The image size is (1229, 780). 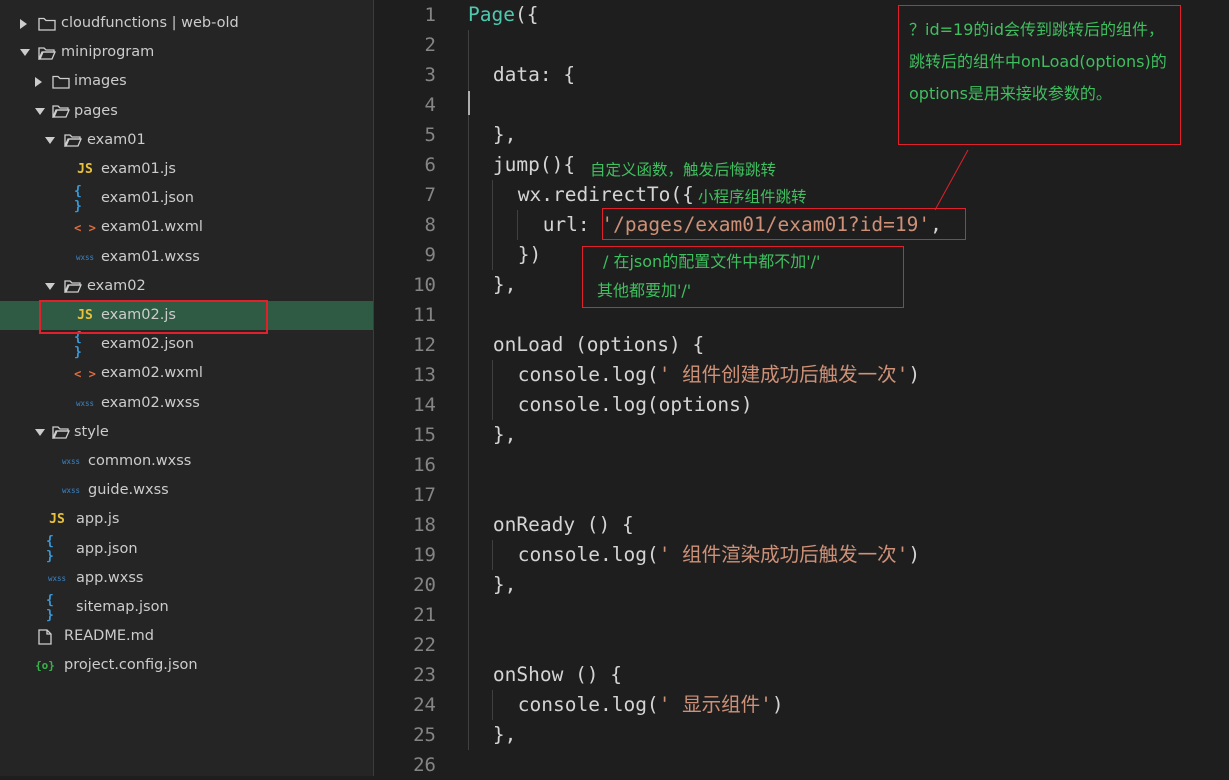 What do you see at coordinates (186, 432) in the screenshot?
I see `tree-item-style: style` at bounding box center [186, 432].